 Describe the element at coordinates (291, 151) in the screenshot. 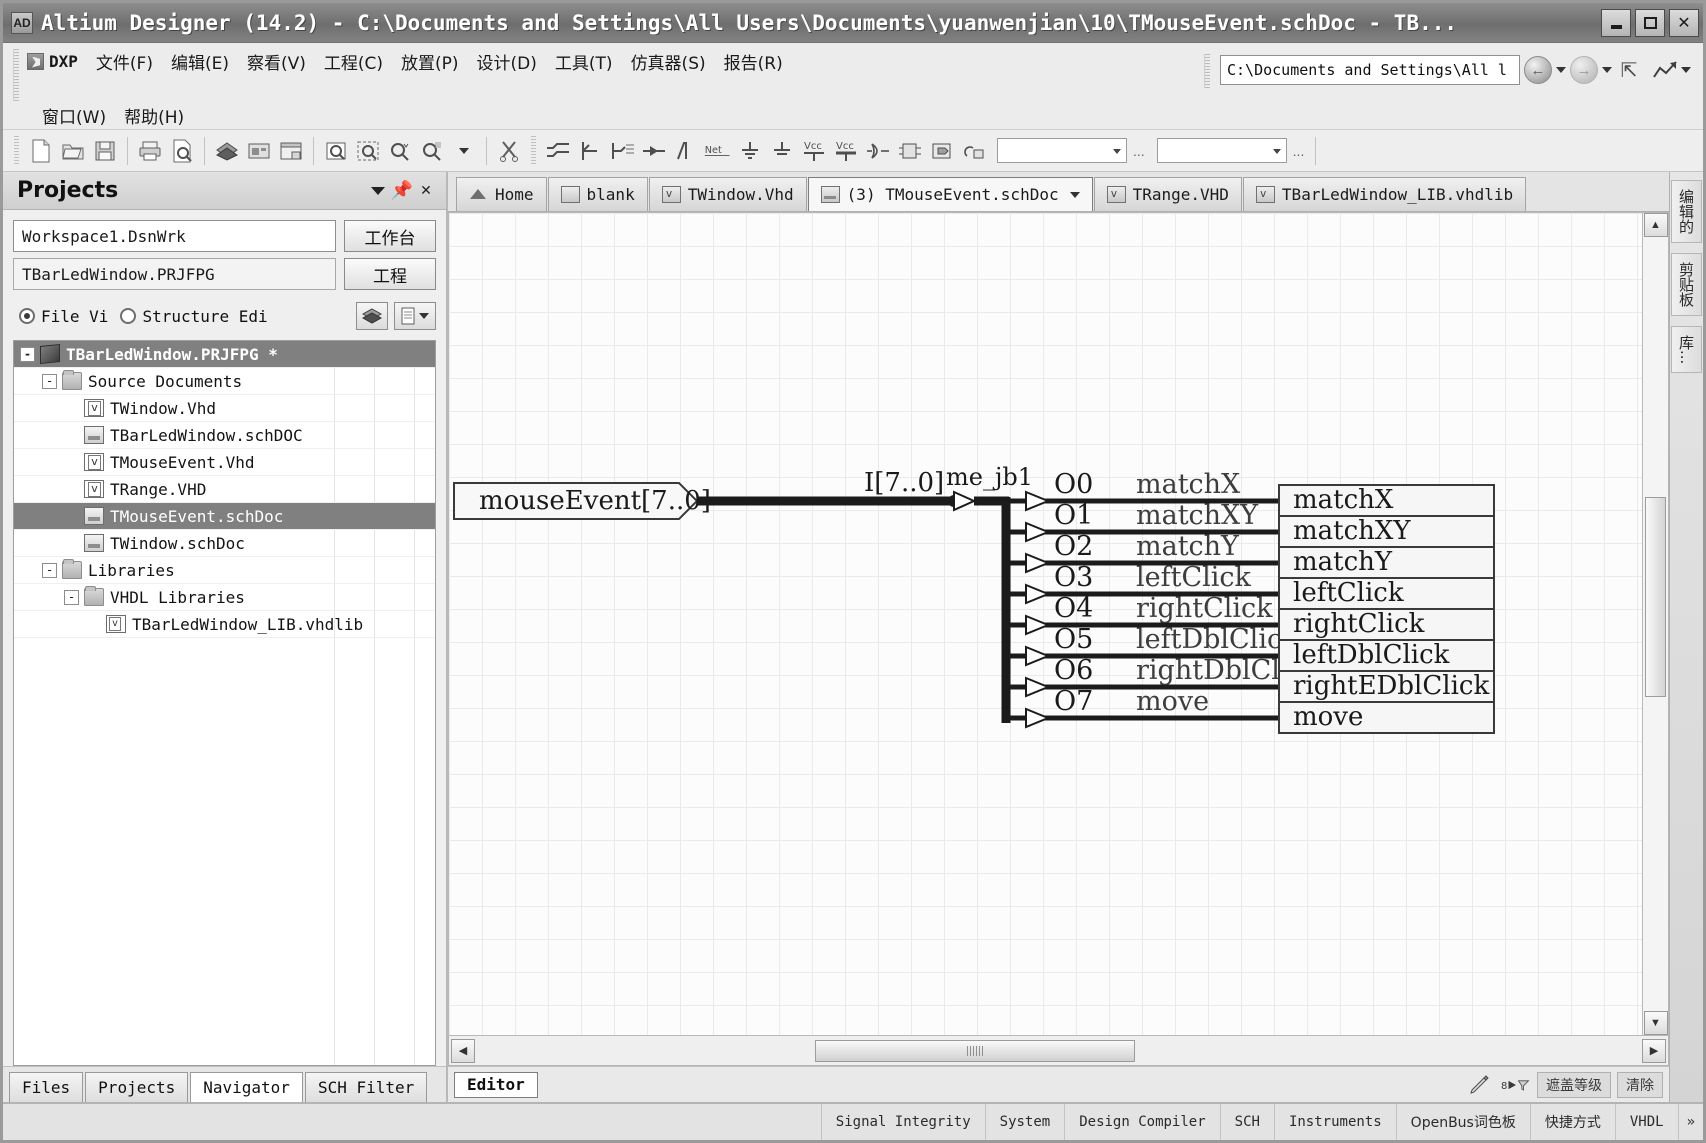

I see `window-tile-icon` at that location.